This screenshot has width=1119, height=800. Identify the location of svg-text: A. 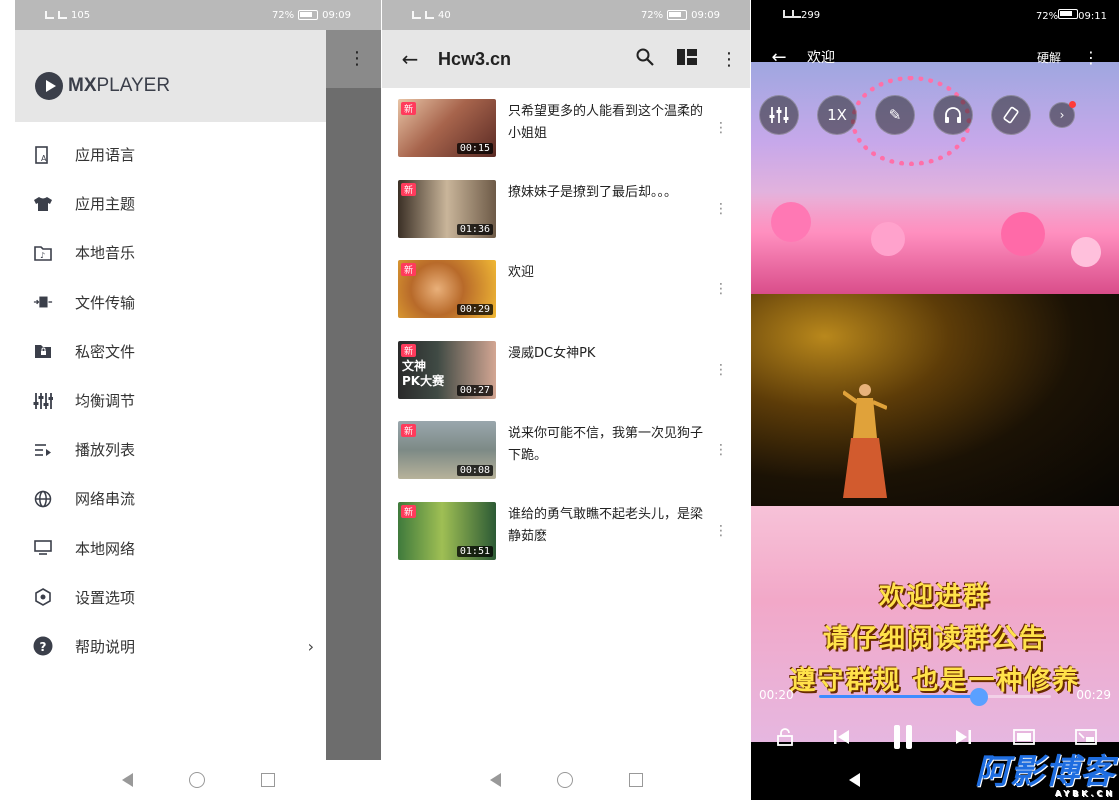
(44, 158).